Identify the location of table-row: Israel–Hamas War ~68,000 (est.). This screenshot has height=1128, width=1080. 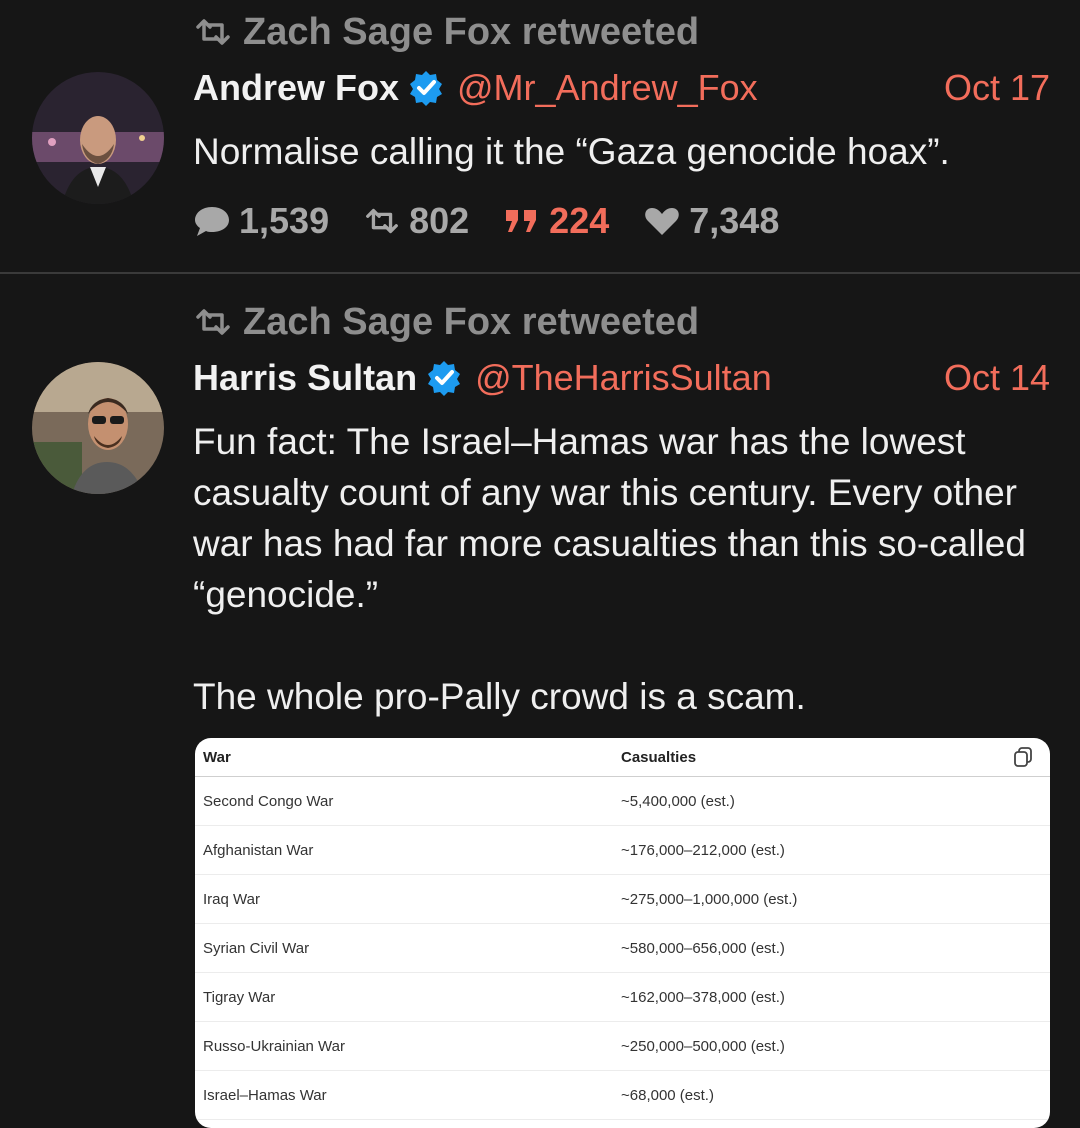
(622, 1095).